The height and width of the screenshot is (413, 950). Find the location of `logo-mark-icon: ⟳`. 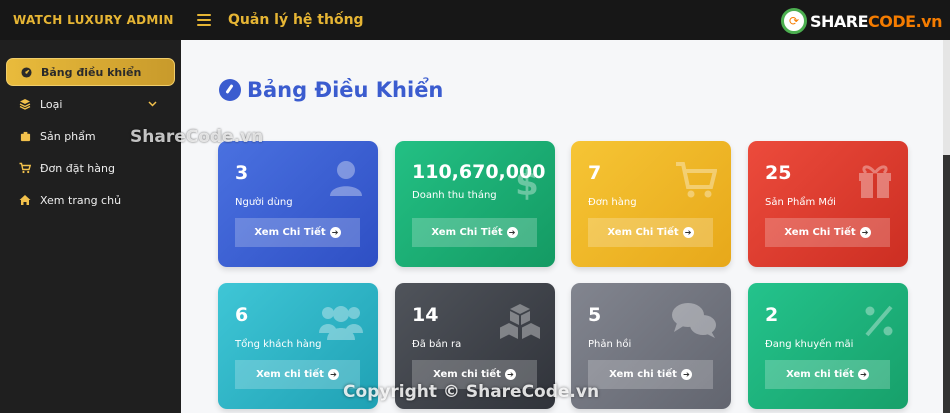

logo-mark-icon: ⟳ is located at coordinates (794, 21).